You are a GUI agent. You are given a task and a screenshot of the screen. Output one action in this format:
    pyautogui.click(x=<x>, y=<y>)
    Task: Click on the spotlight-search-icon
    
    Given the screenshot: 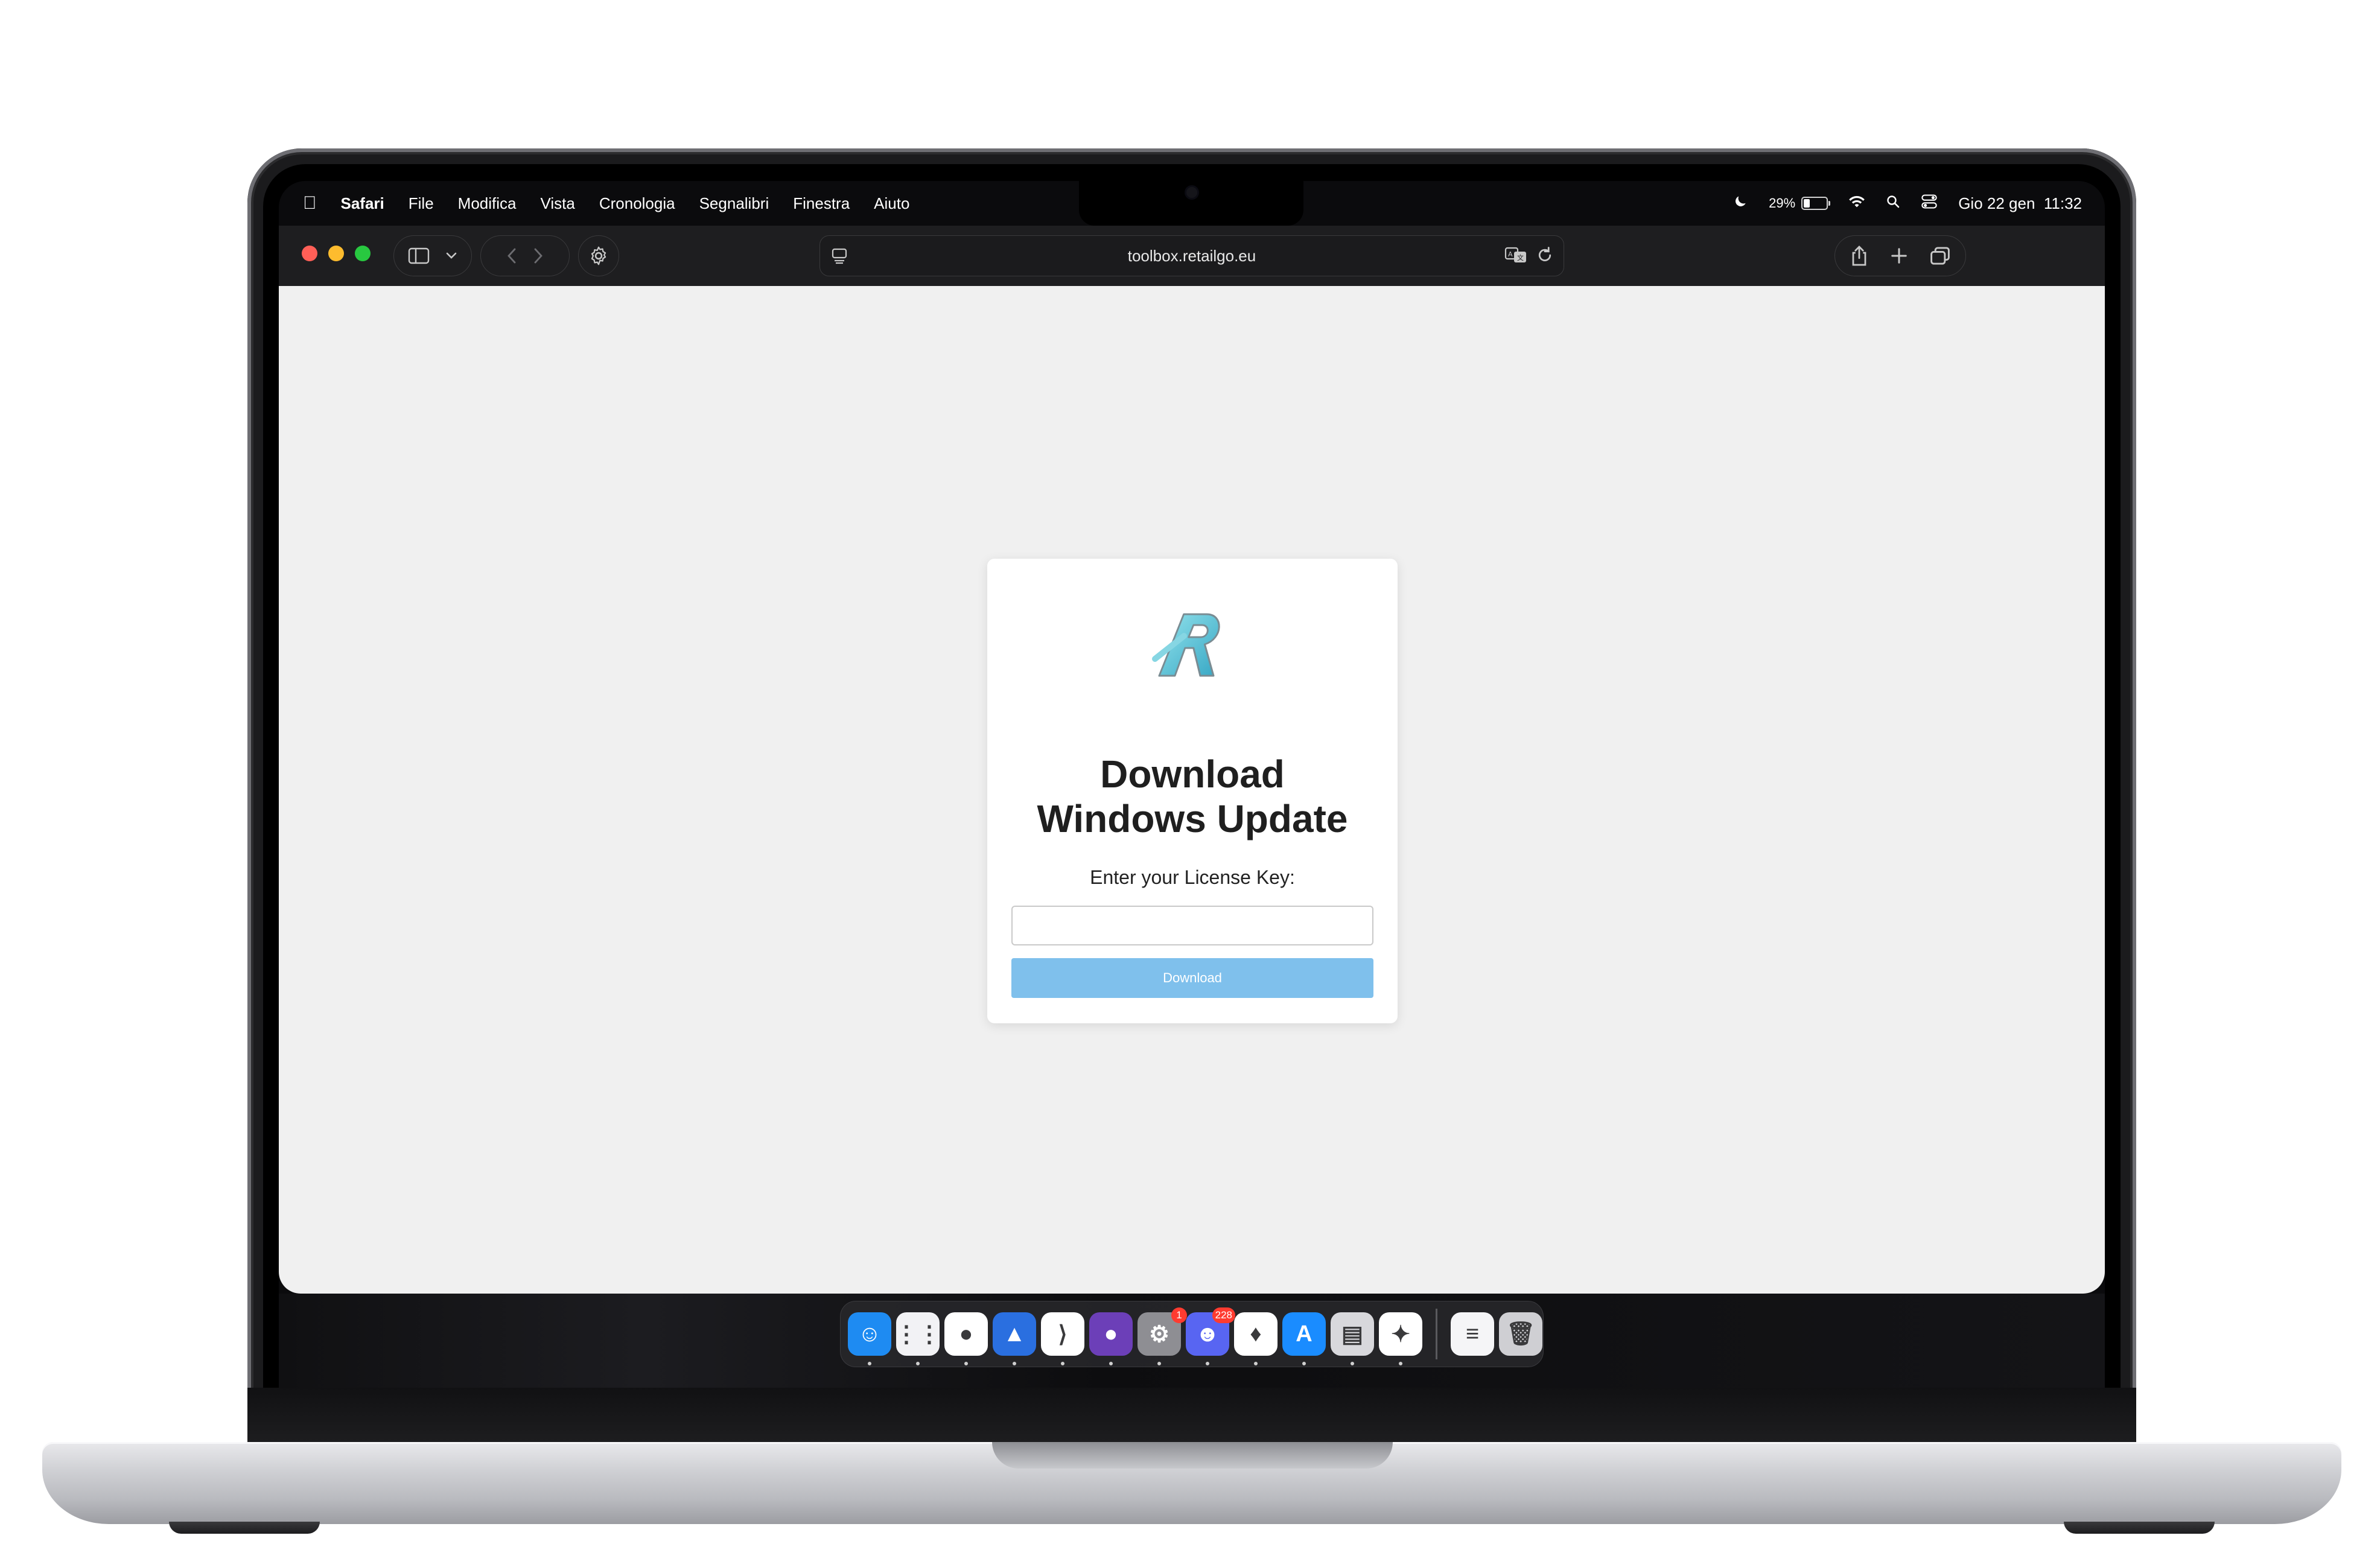 What is the action you would take?
    pyautogui.click(x=1893, y=204)
    